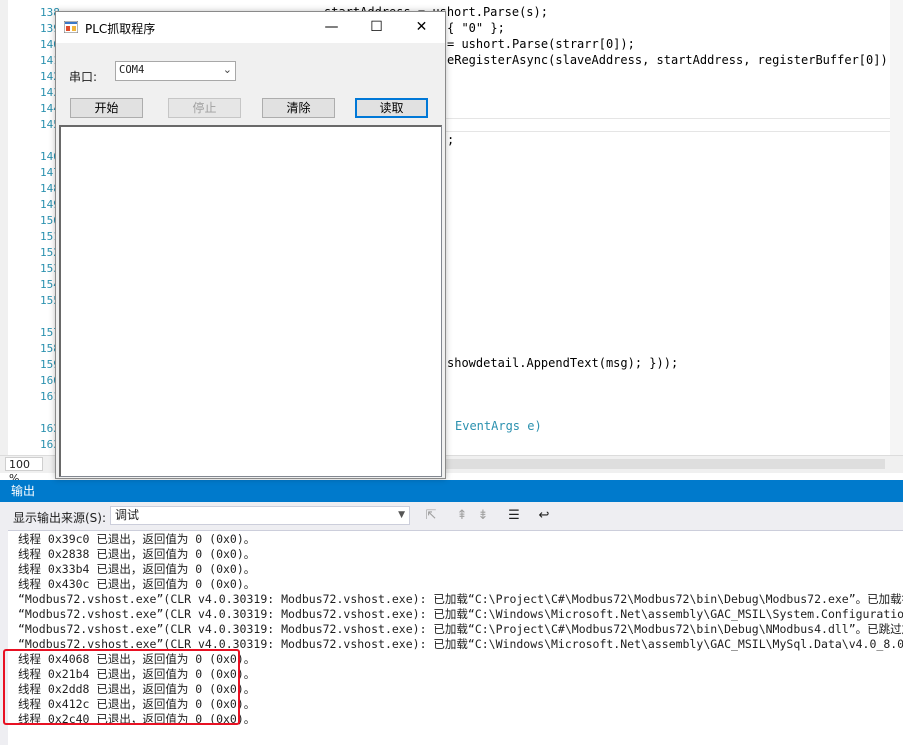  I want to click on maximize-button: ☐, so click(376, 27).